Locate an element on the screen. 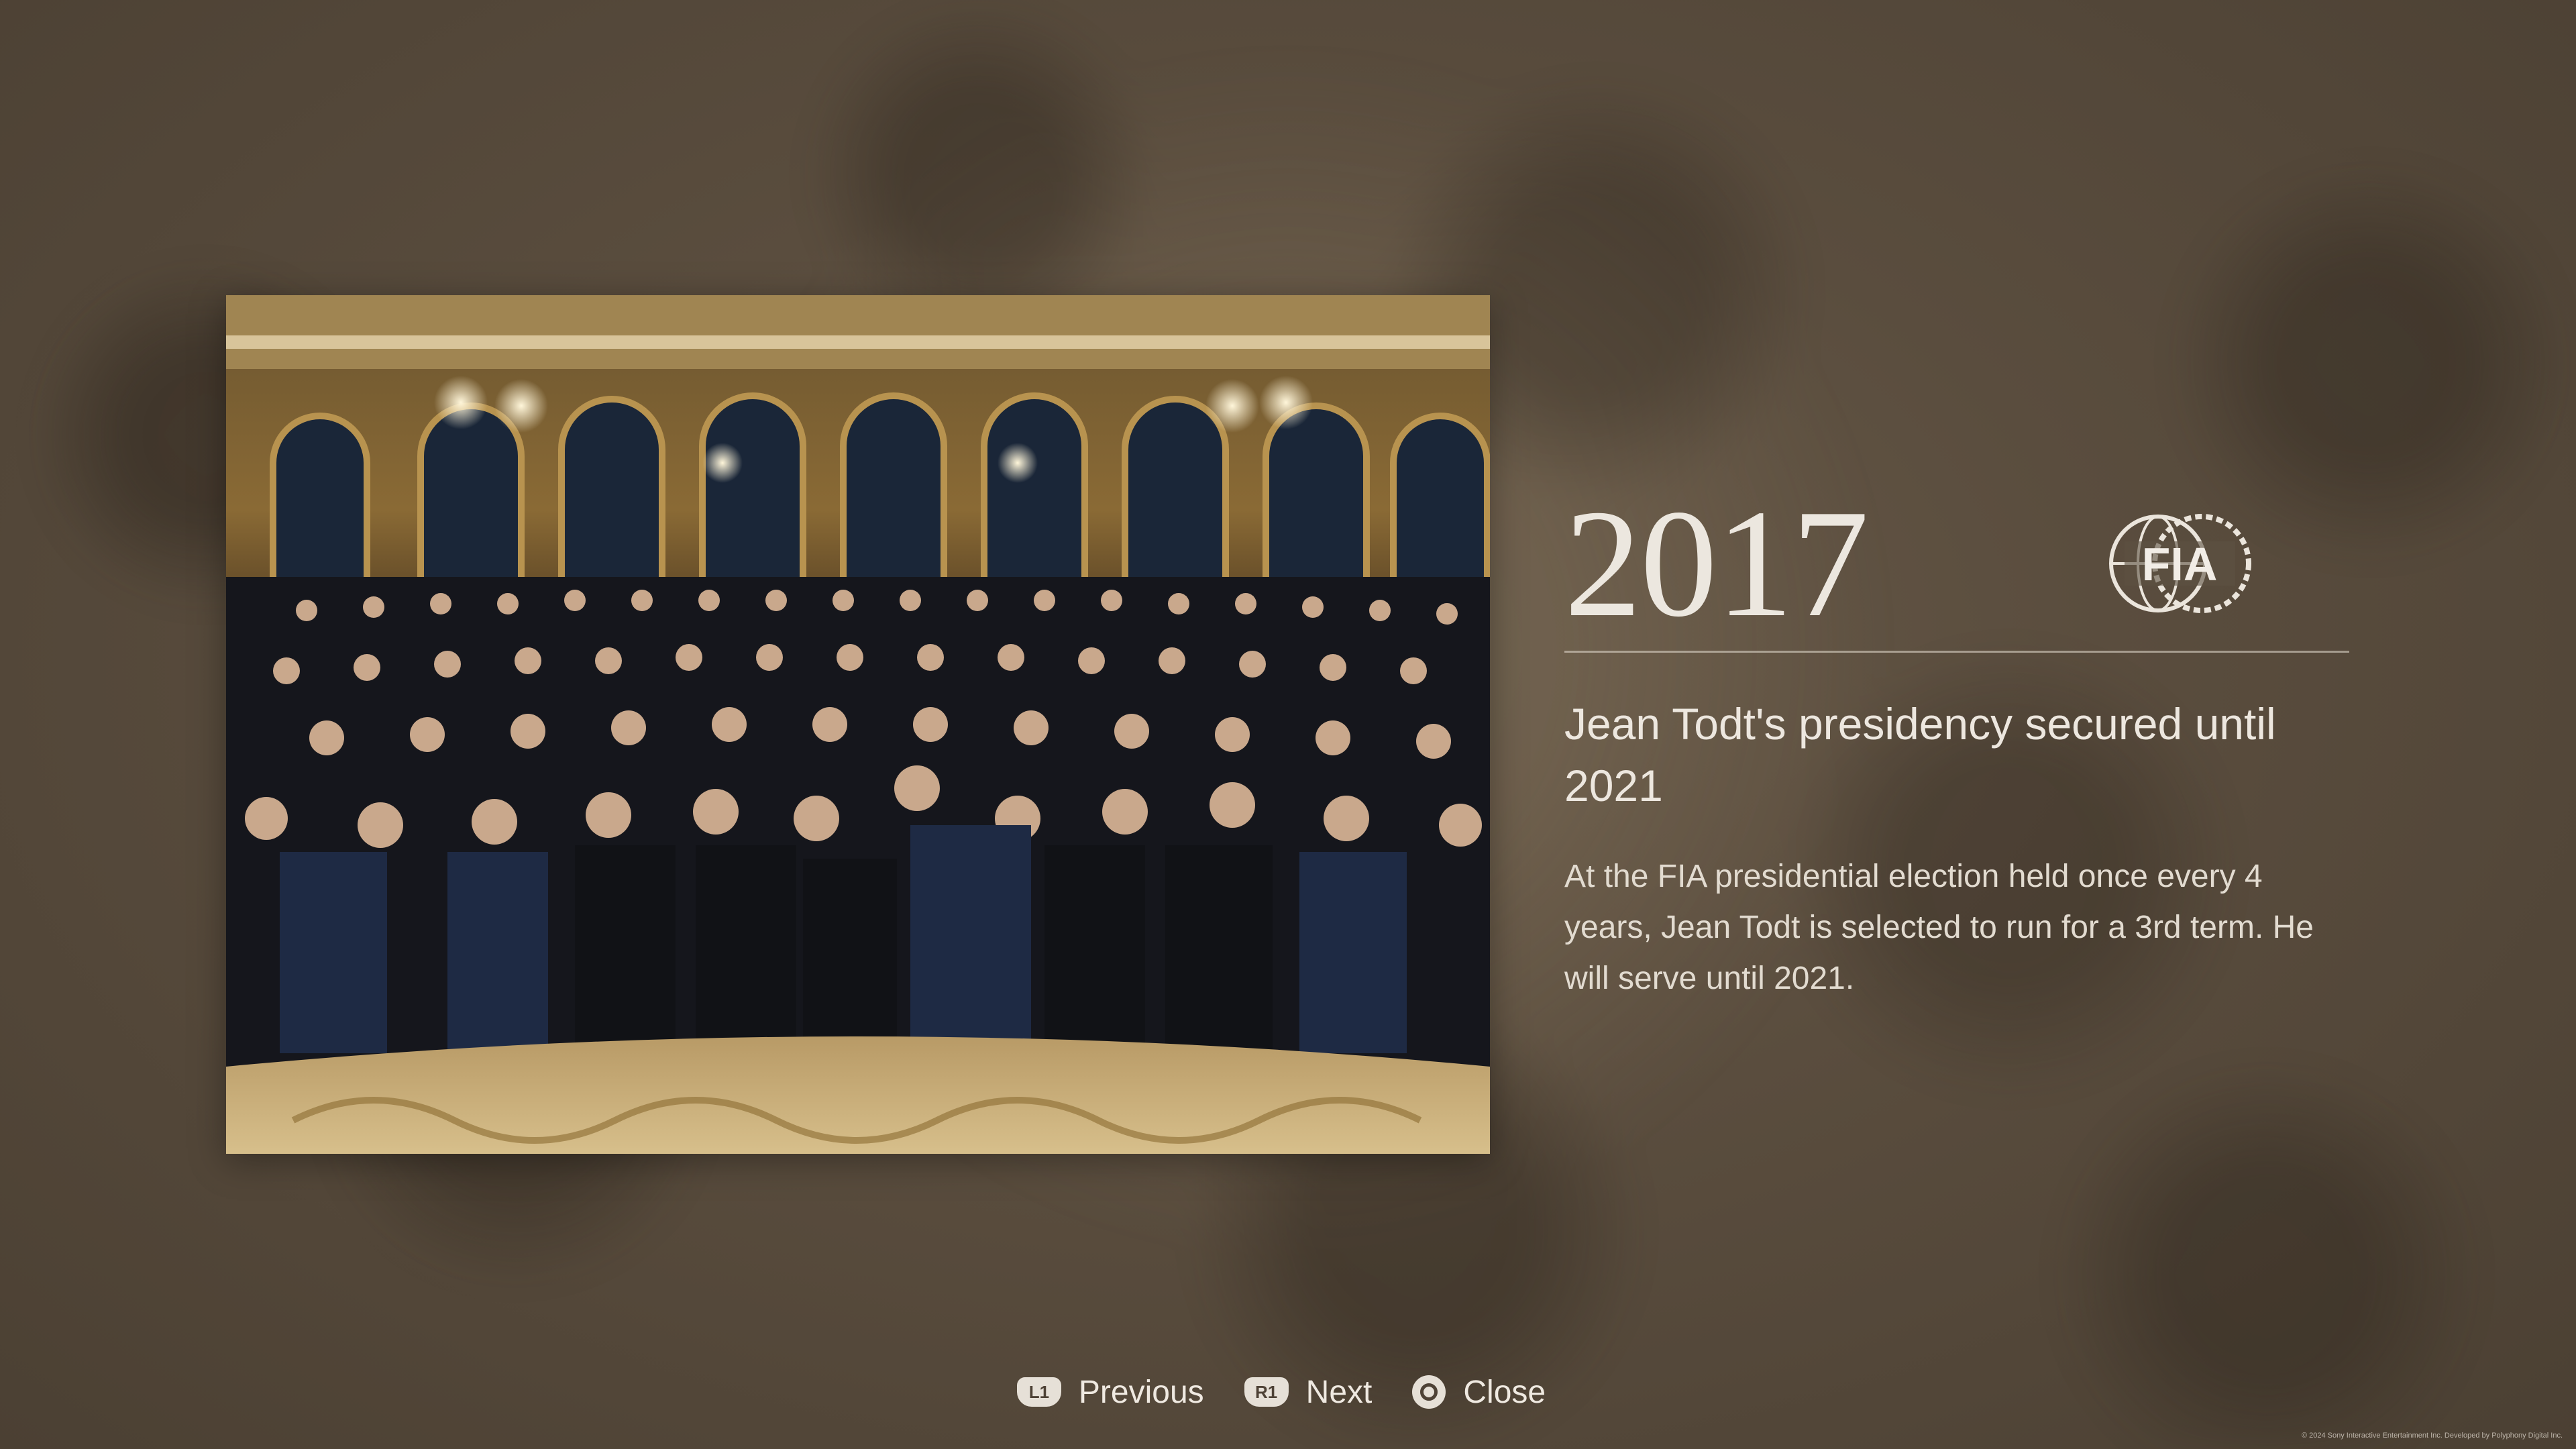 This screenshot has width=2576, height=1449. next-label: Next is located at coordinates (1339, 1392).